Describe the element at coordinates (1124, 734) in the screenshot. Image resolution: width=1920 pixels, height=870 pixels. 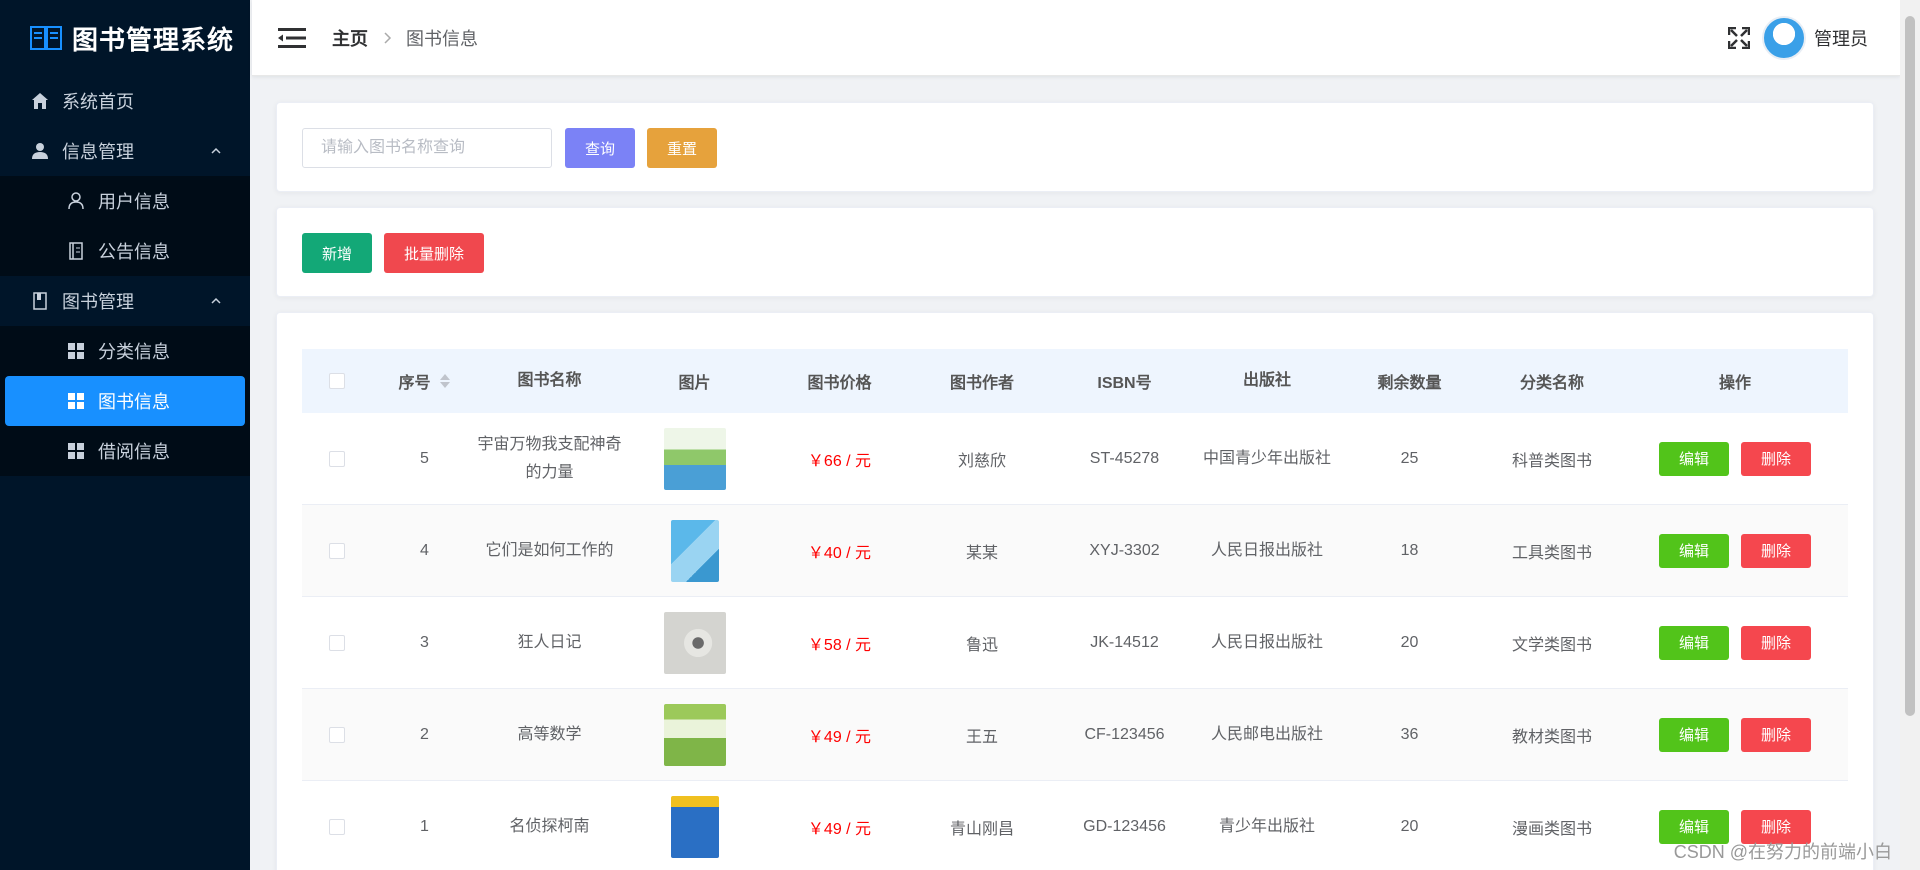
I see `cell-isbn: CF-123456` at that location.